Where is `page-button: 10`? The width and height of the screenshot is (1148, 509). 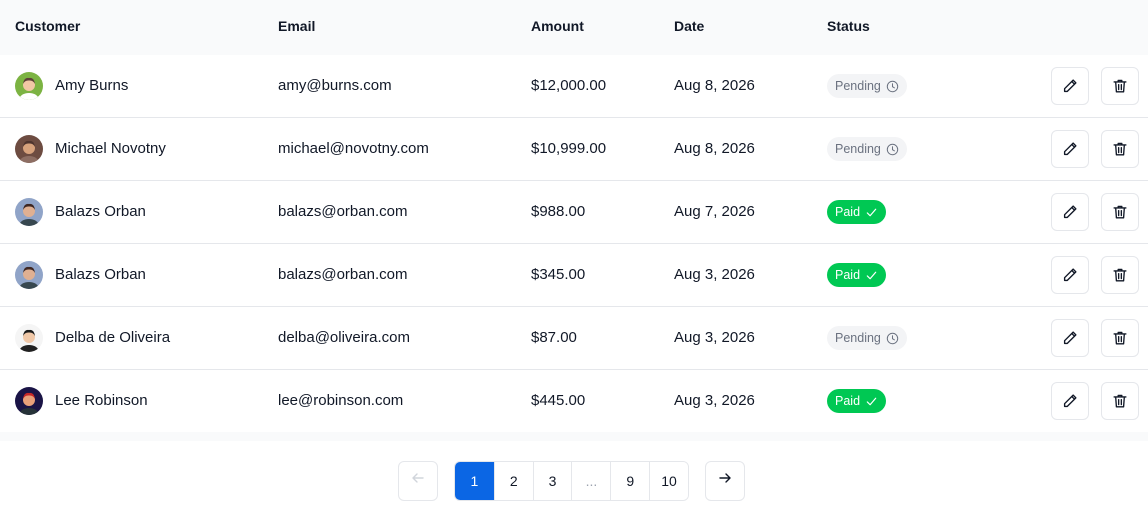 page-button: 10 is located at coordinates (668, 481).